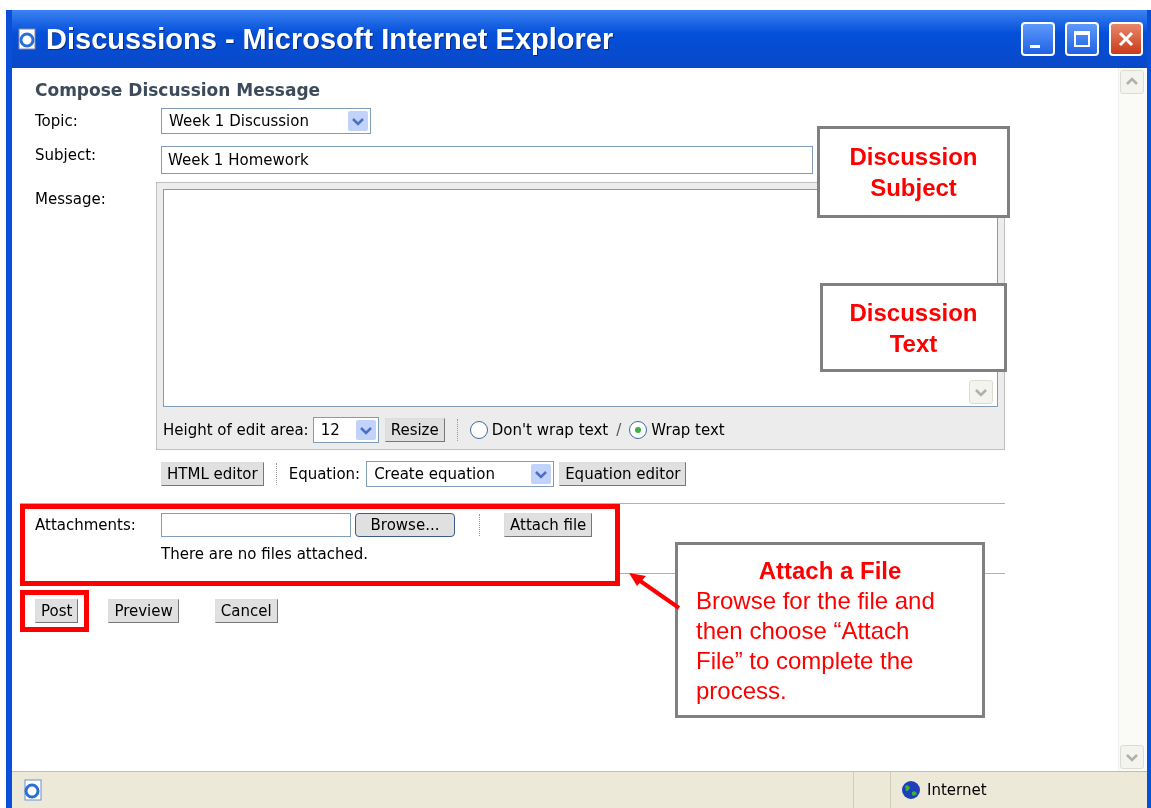 The width and height of the screenshot is (1151, 808). Describe the element at coordinates (623, 474) in the screenshot. I see `equation-editor-button: Equation editor` at that location.